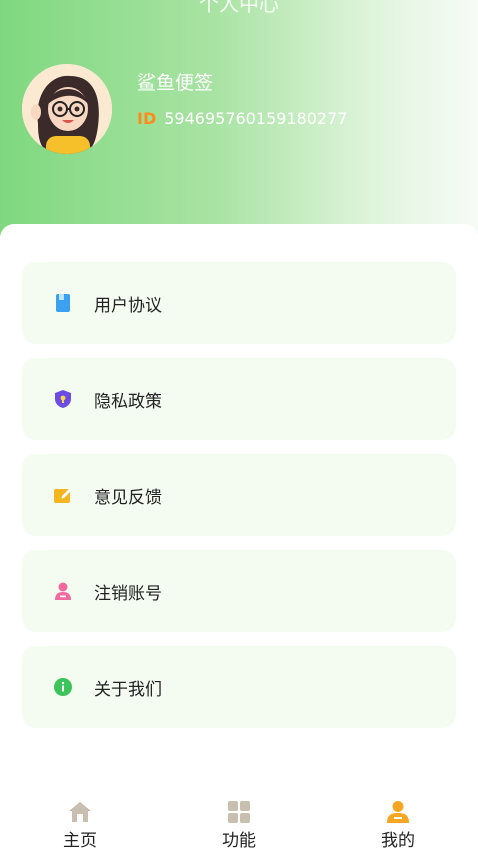 The width and height of the screenshot is (478, 851). What do you see at coordinates (239, 687) in the screenshot?
I see `menu-item-about-us: 关于我们` at bounding box center [239, 687].